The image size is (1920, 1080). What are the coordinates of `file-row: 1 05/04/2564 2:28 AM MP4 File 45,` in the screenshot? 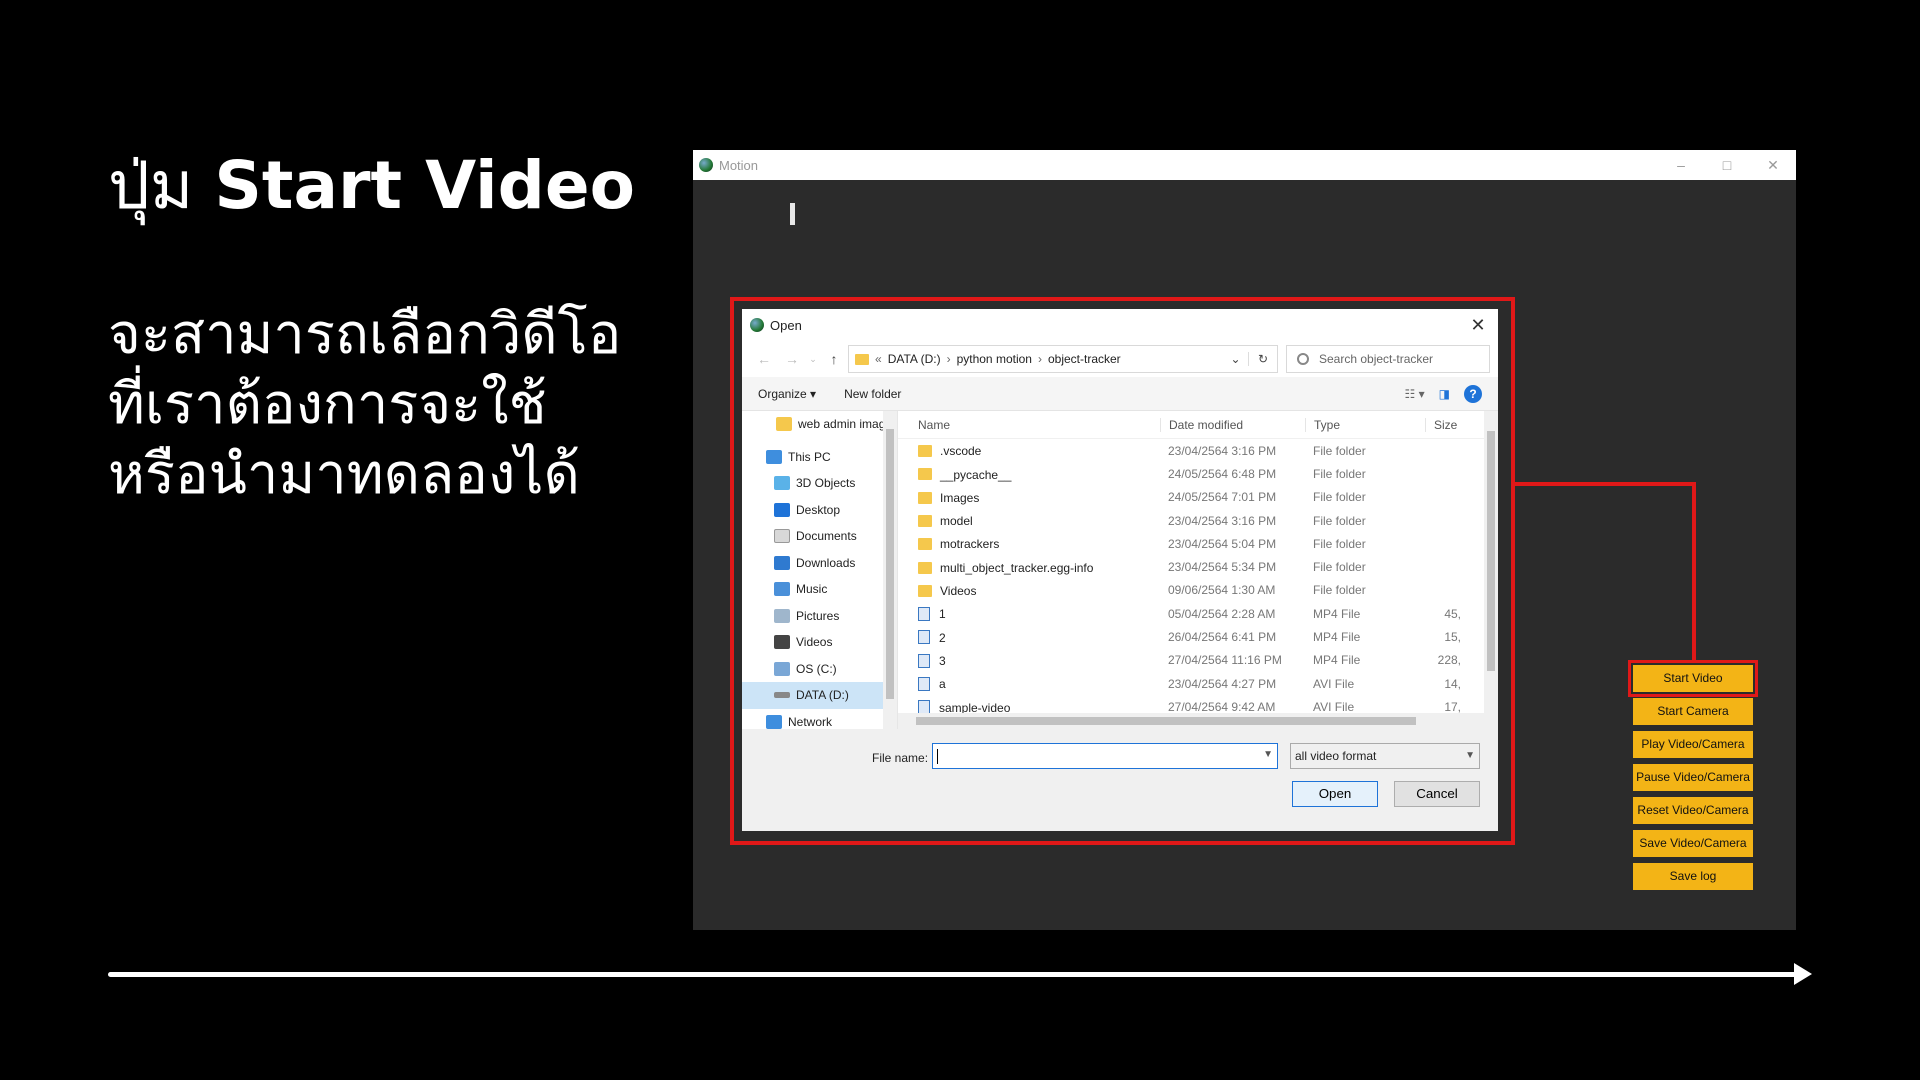 It's located at (1198, 613).